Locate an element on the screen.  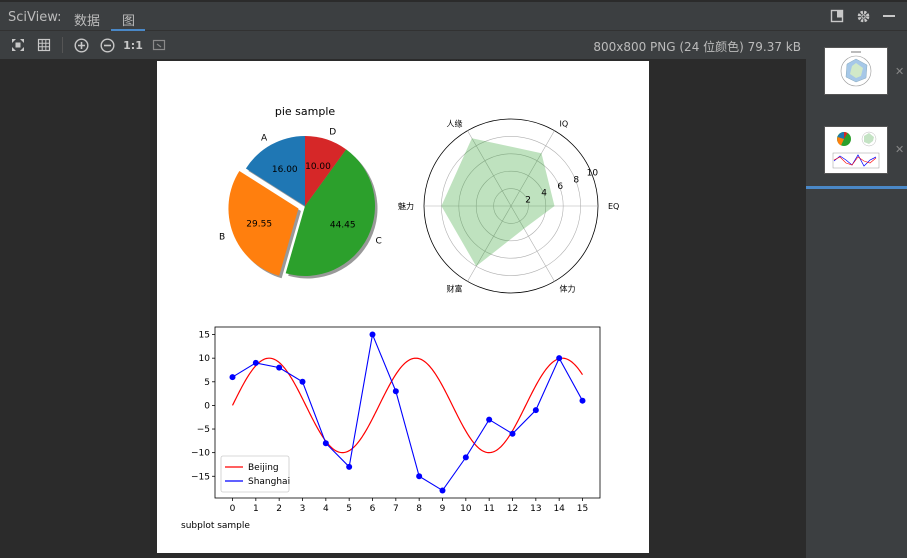
selected-thumbnail-indicator is located at coordinates (856, 187).